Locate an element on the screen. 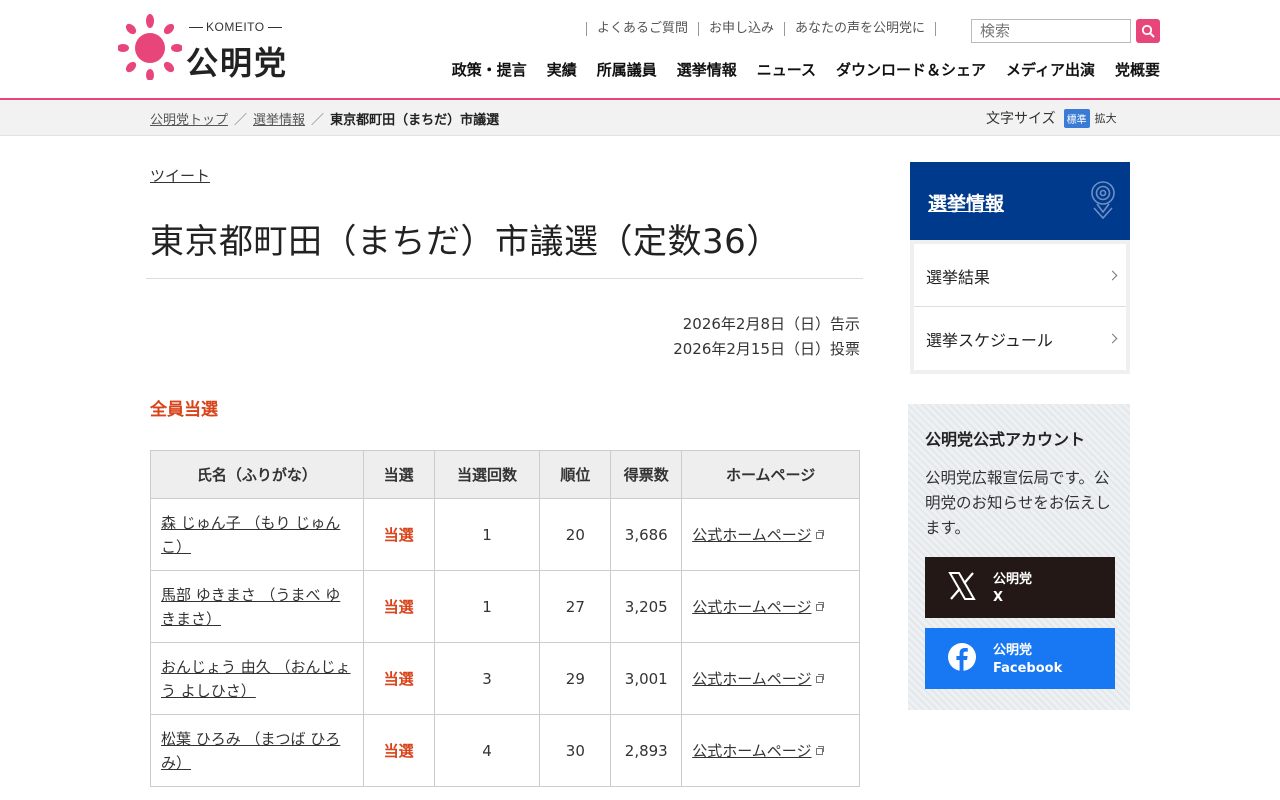 This screenshot has height=800, width=1280. x-button-line2: X is located at coordinates (998, 597).